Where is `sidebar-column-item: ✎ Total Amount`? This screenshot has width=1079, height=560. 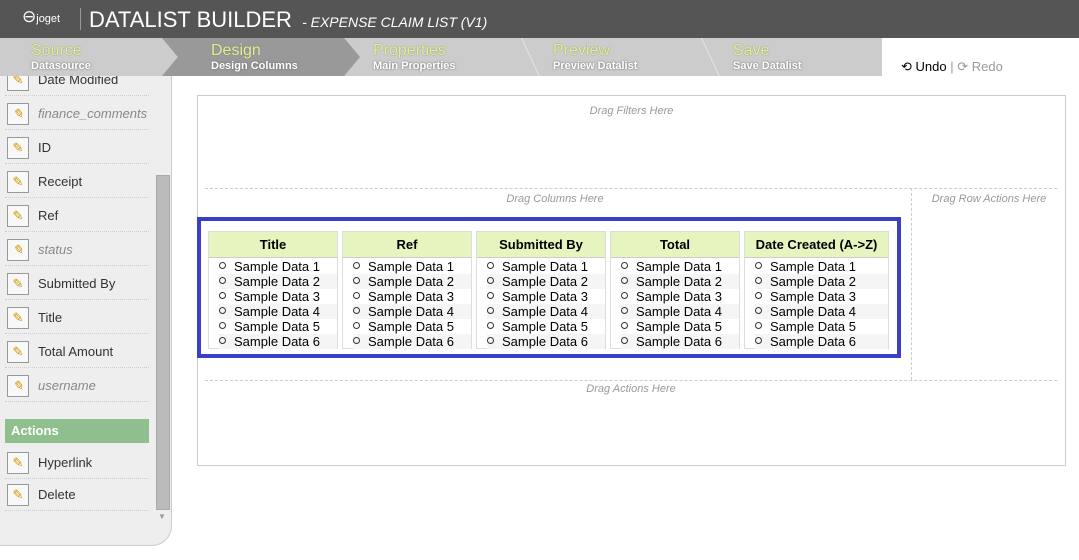 sidebar-column-item: ✎ Total Amount is located at coordinates (77, 352).